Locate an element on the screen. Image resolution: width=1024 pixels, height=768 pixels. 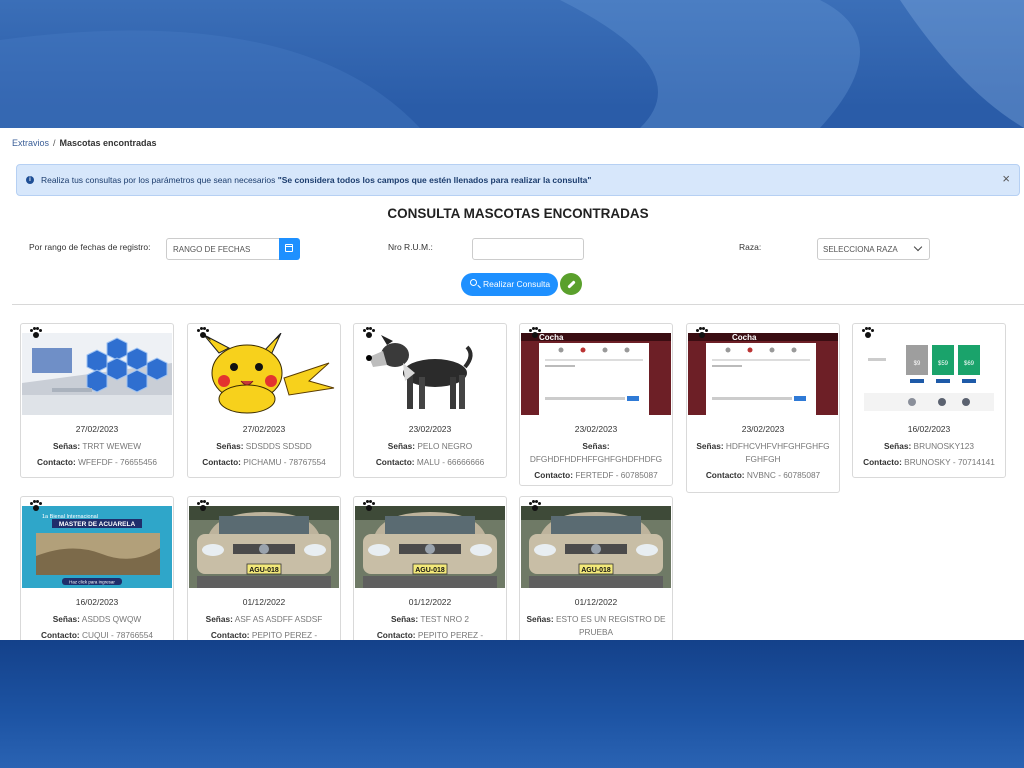
info-icon: i is located at coordinates (30, 180).